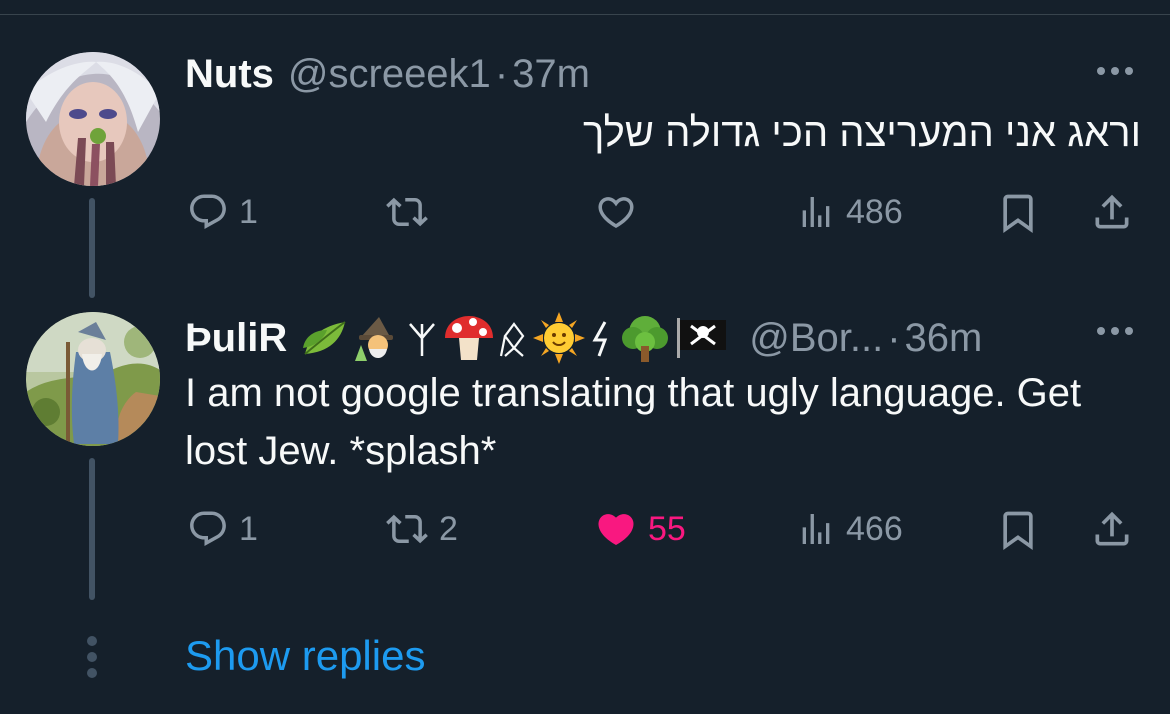 The width and height of the screenshot is (1170, 714). What do you see at coordinates (469, 338) in the screenshot?
I see `mushroom-emoji` at bounding box center [469, 338].